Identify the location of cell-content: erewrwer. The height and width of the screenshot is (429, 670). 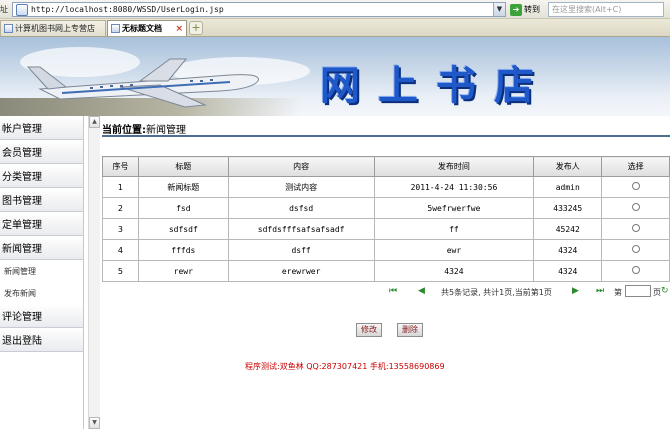
(301, 271).